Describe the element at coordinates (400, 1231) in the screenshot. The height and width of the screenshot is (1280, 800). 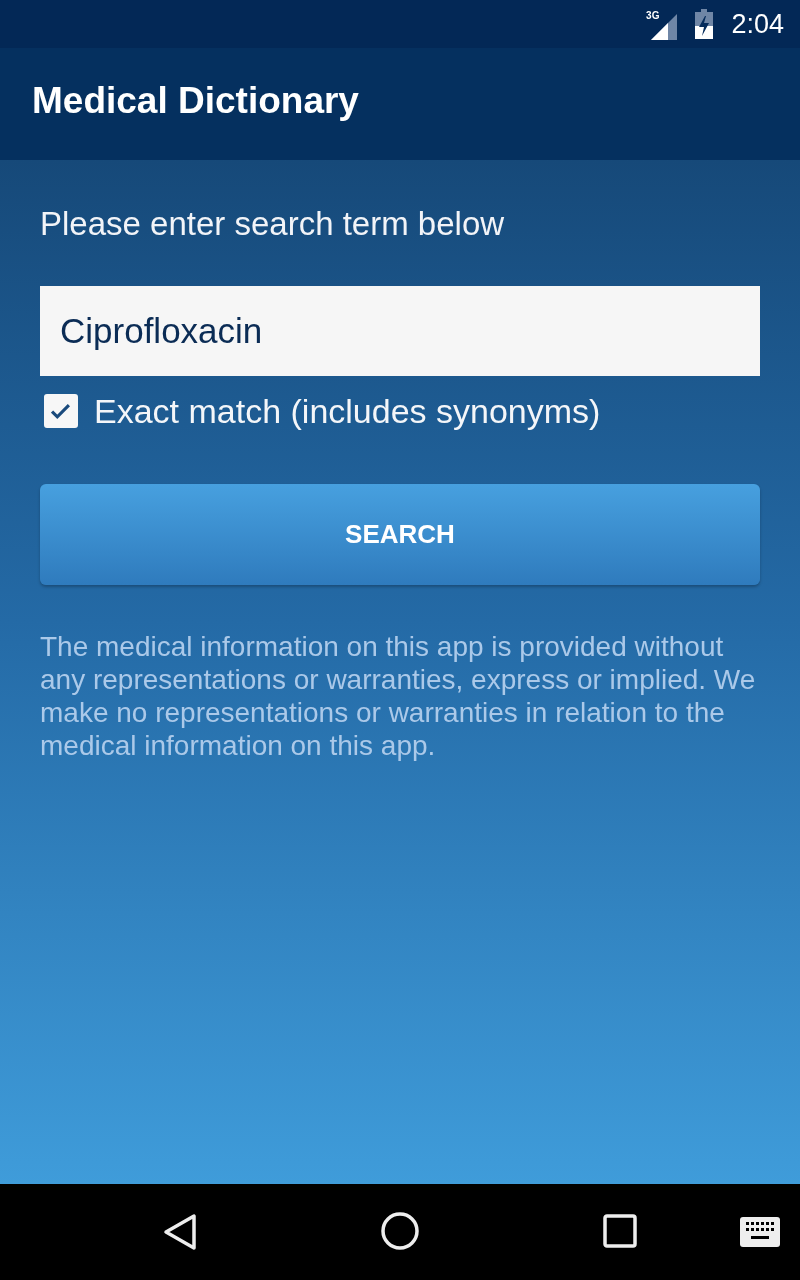
I see `home-icon` at that location.